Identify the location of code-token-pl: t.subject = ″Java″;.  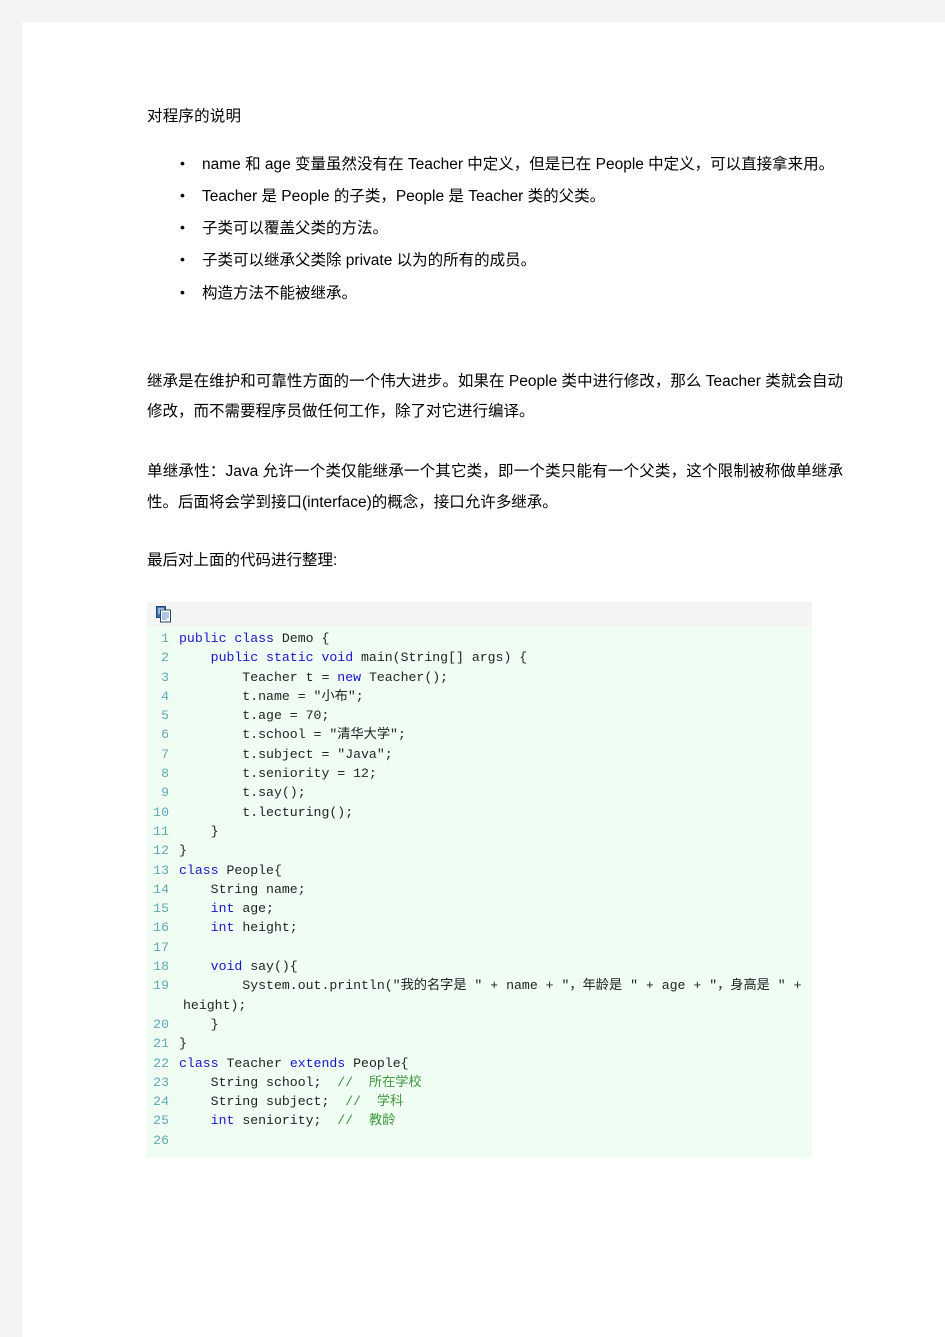
(286, 754).